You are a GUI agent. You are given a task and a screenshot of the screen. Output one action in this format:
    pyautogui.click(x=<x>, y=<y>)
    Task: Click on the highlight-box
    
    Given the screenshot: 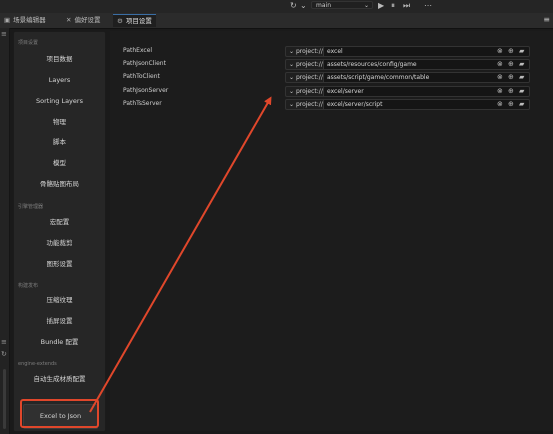 What is the action you would take?
    pyautogui.click(x=59, y=413)
    